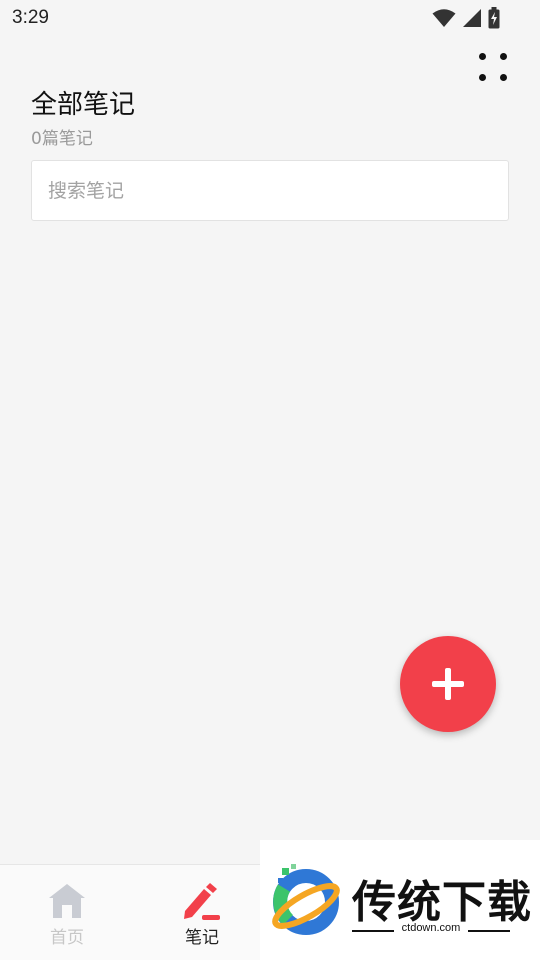 This screenshot has height=960, width=540. What do you see at coordinates (62, 139) in the screenshot?
I see `note-count: 0篇笔记` at bounding box center [62, 139].